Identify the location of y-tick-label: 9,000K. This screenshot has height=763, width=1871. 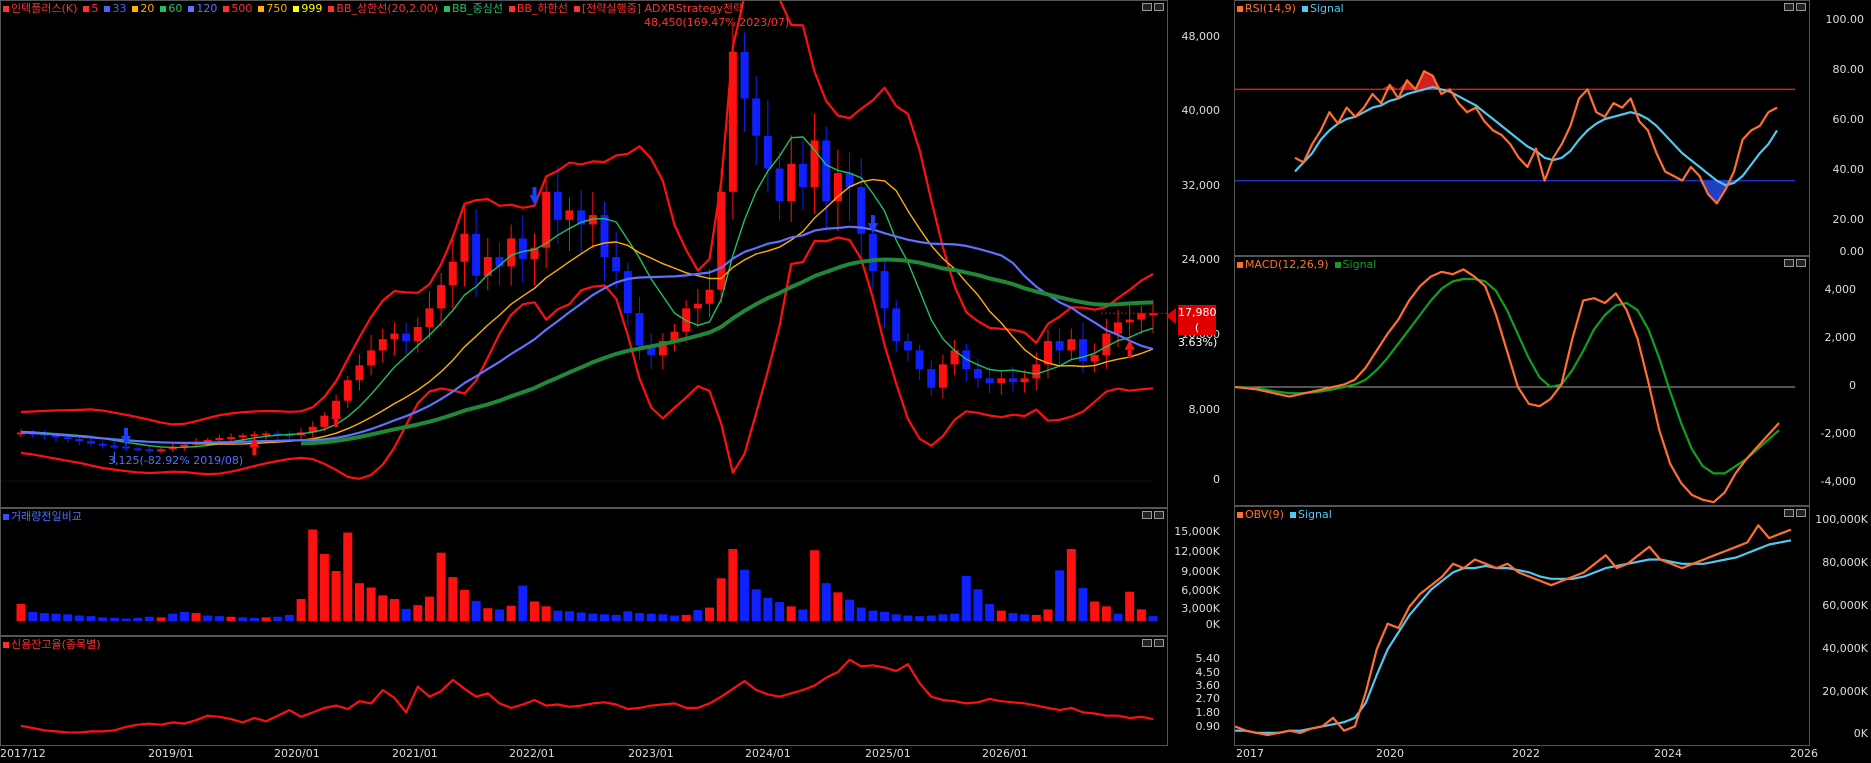
(1200, 571).